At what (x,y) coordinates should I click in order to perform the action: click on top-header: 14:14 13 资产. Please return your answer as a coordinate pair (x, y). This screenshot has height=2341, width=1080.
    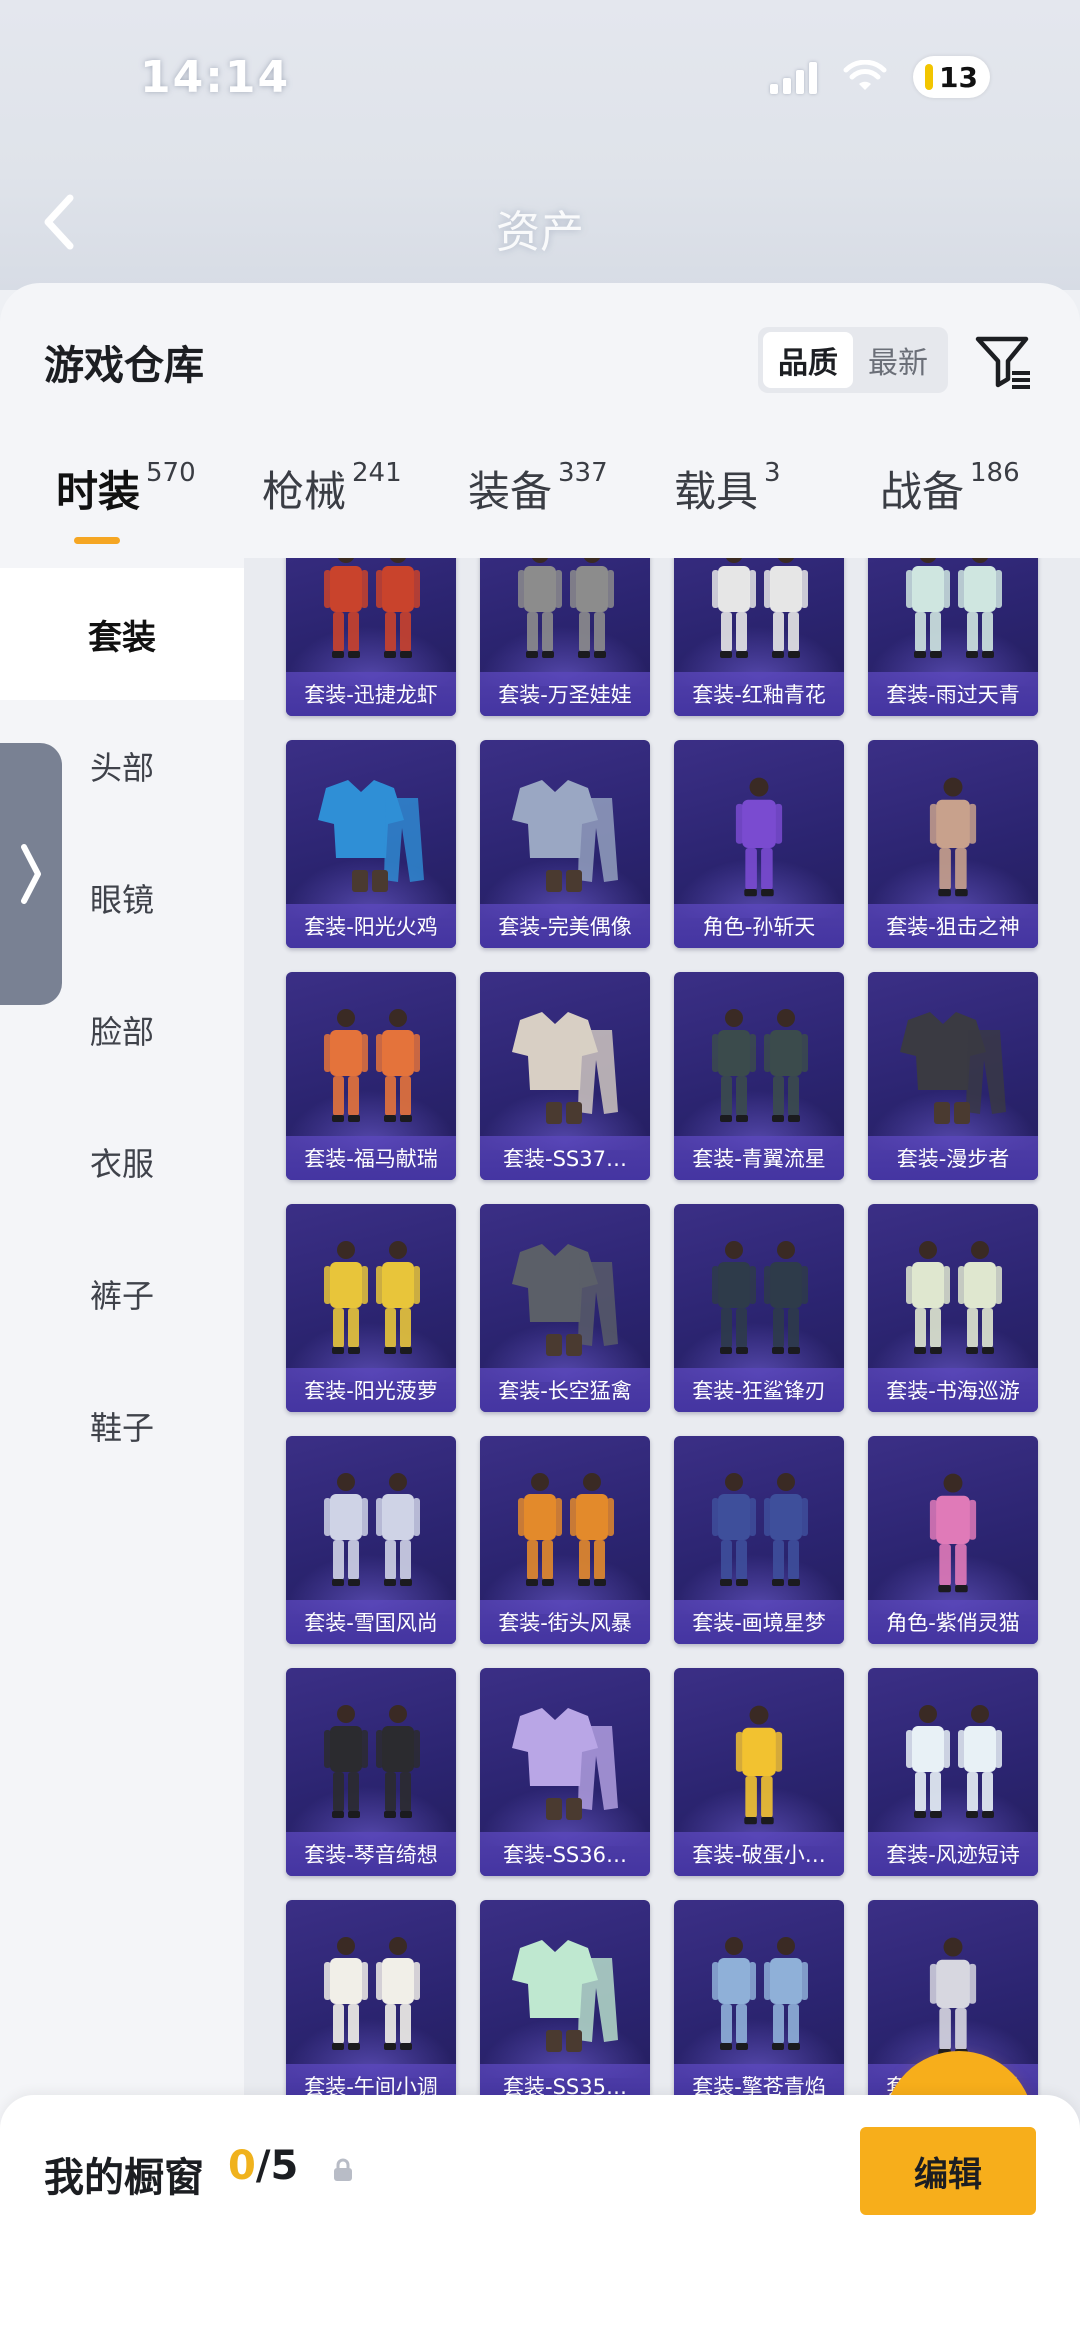
    Looking at the image, I should click on (540, 145).